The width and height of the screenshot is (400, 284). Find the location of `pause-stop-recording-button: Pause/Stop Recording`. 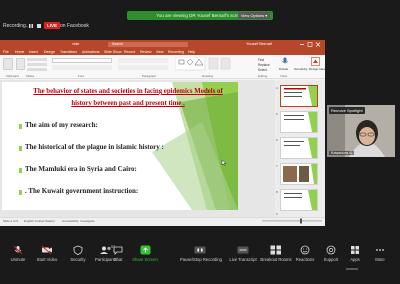

pause-stop-recording-button: Pause/Stop Recording is located at coordinates (201, 255).